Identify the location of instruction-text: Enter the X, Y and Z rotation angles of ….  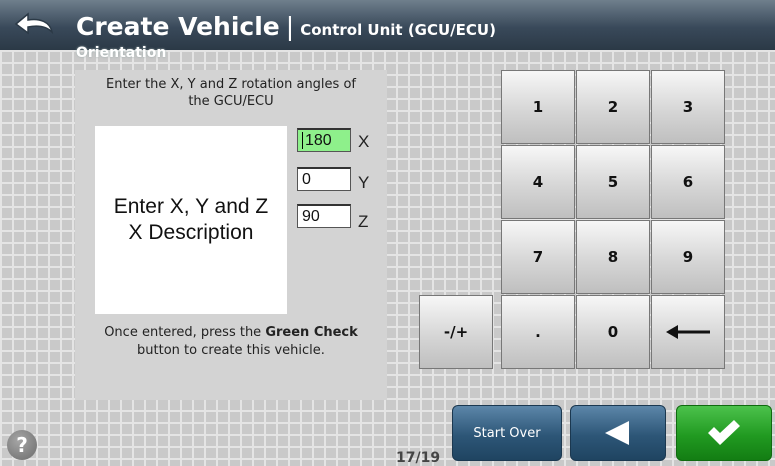
(231, 93).